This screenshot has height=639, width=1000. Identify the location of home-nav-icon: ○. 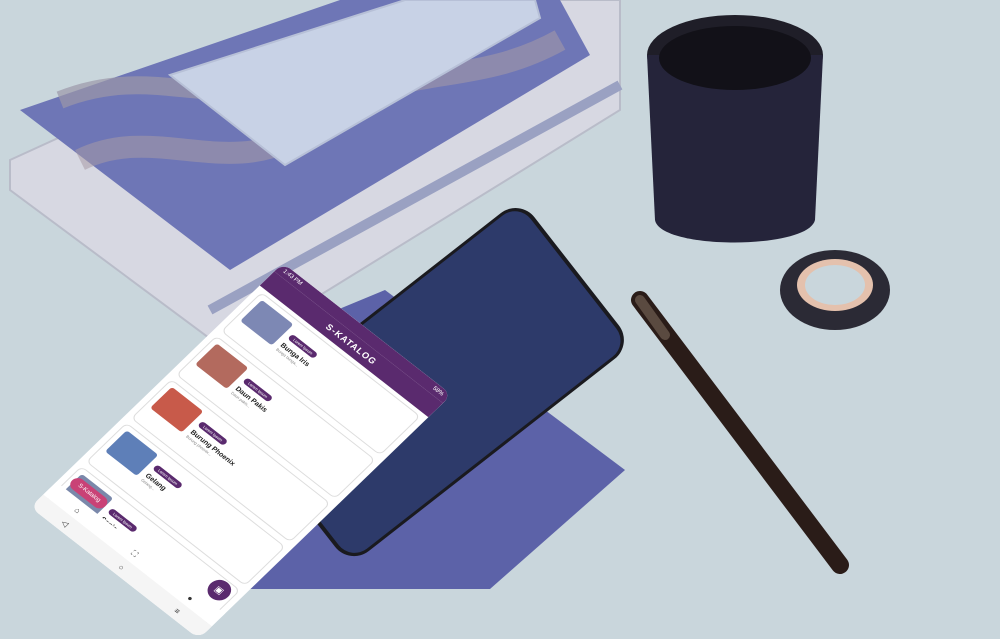
(121, 566).